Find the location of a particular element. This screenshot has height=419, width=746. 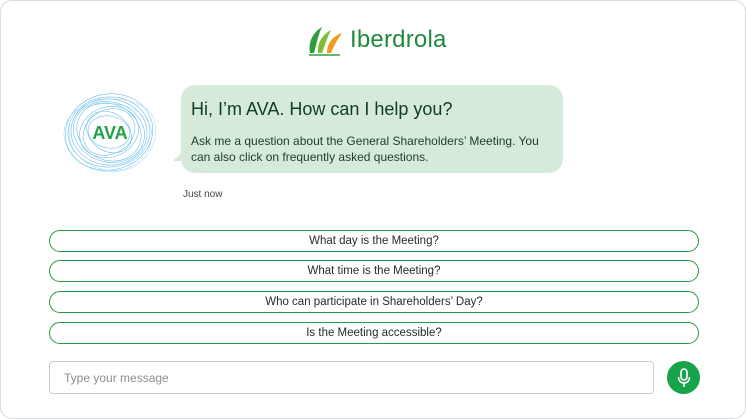

brand-logo: Iberdrola is located at coordinates (376, 40).